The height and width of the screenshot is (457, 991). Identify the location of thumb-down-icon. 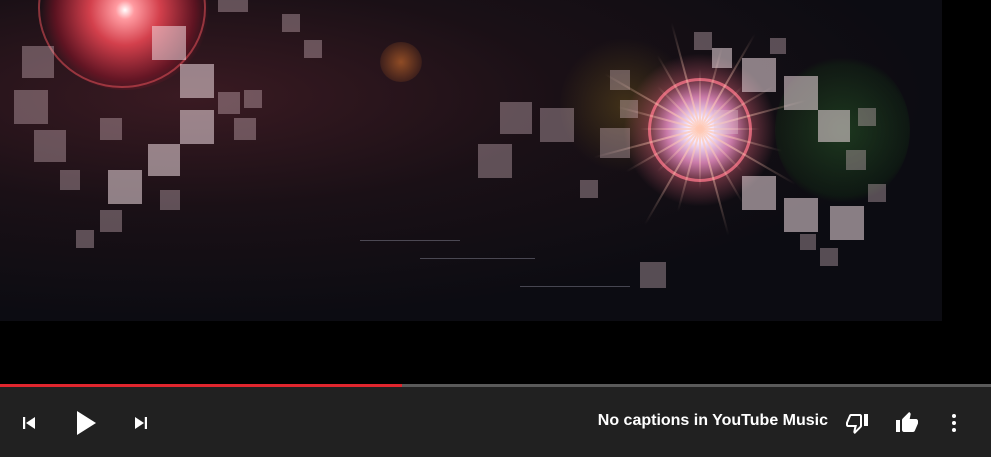
(857, 424).